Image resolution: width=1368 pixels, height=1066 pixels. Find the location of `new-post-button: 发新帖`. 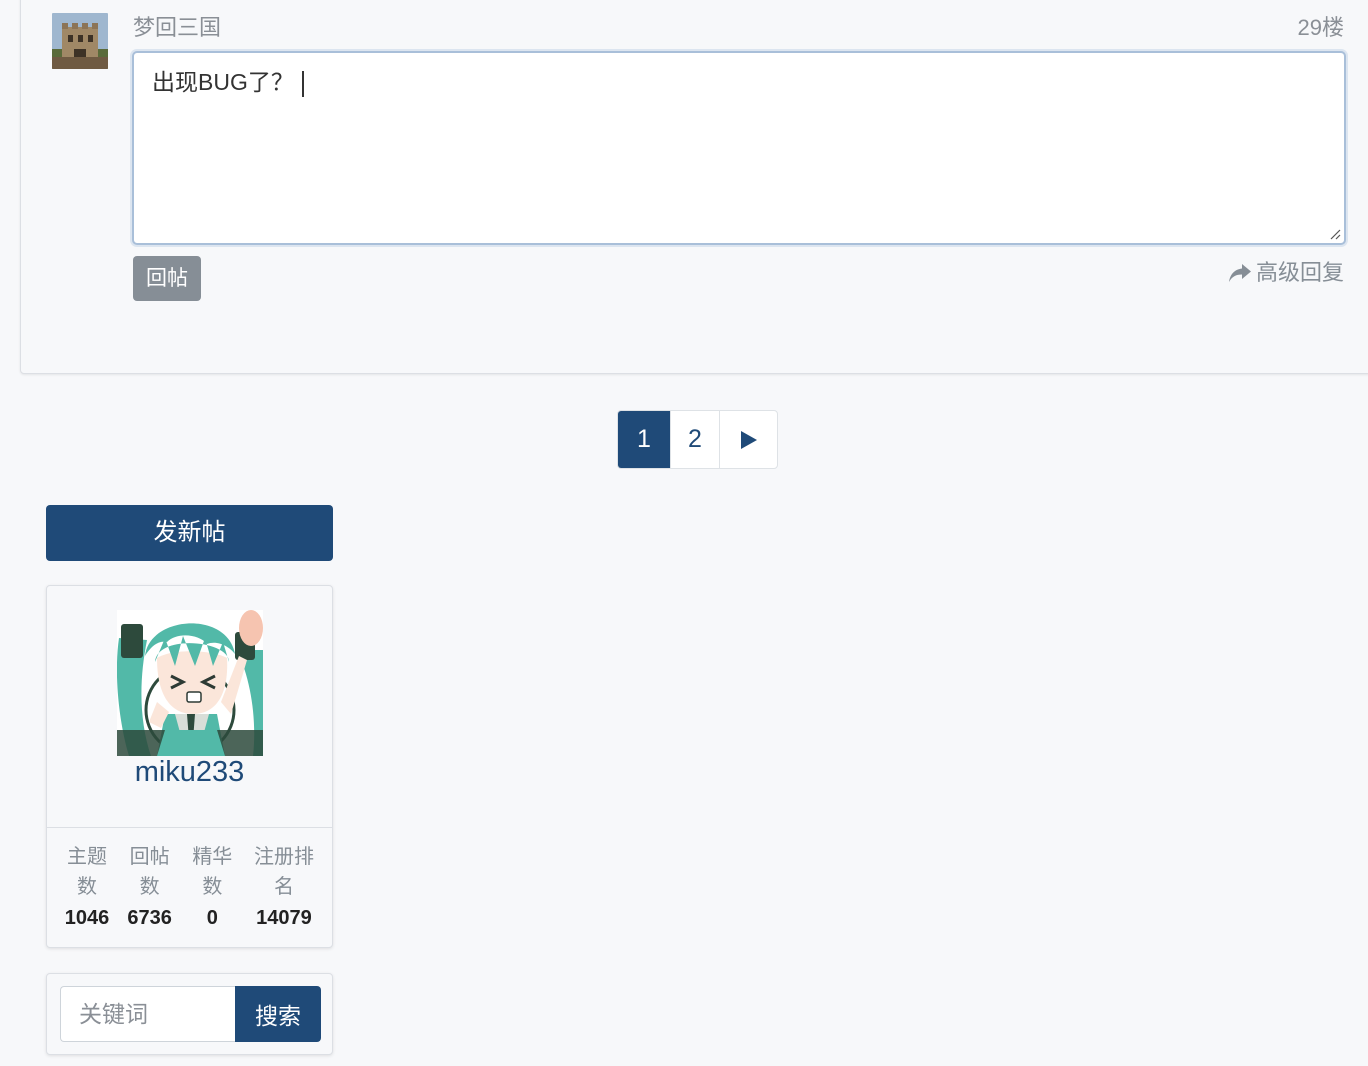

new-post-button: 发新帖 is located at coordinates (189, 533).